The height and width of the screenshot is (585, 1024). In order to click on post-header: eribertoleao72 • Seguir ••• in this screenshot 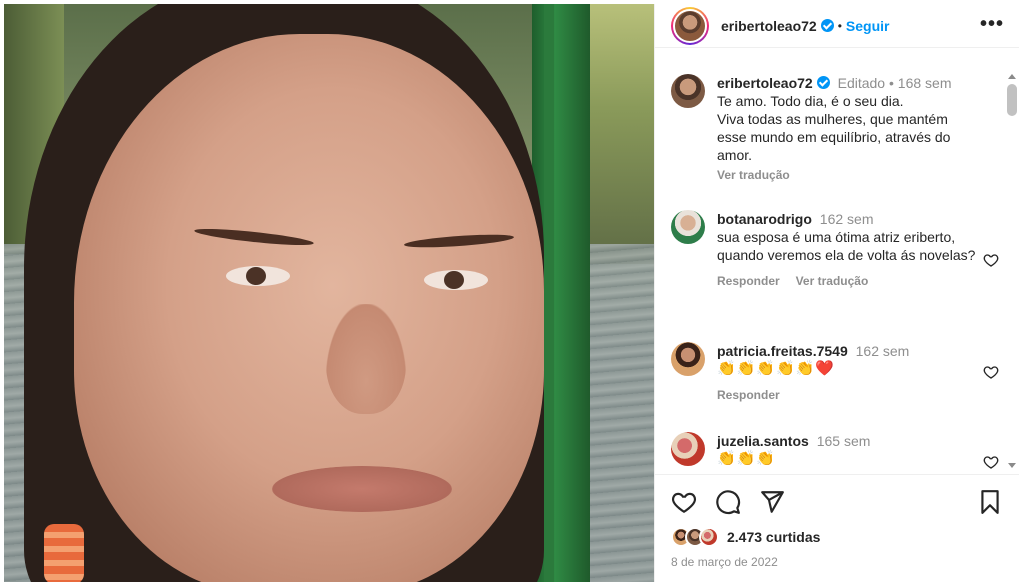, I will do `click(837, 26)`.